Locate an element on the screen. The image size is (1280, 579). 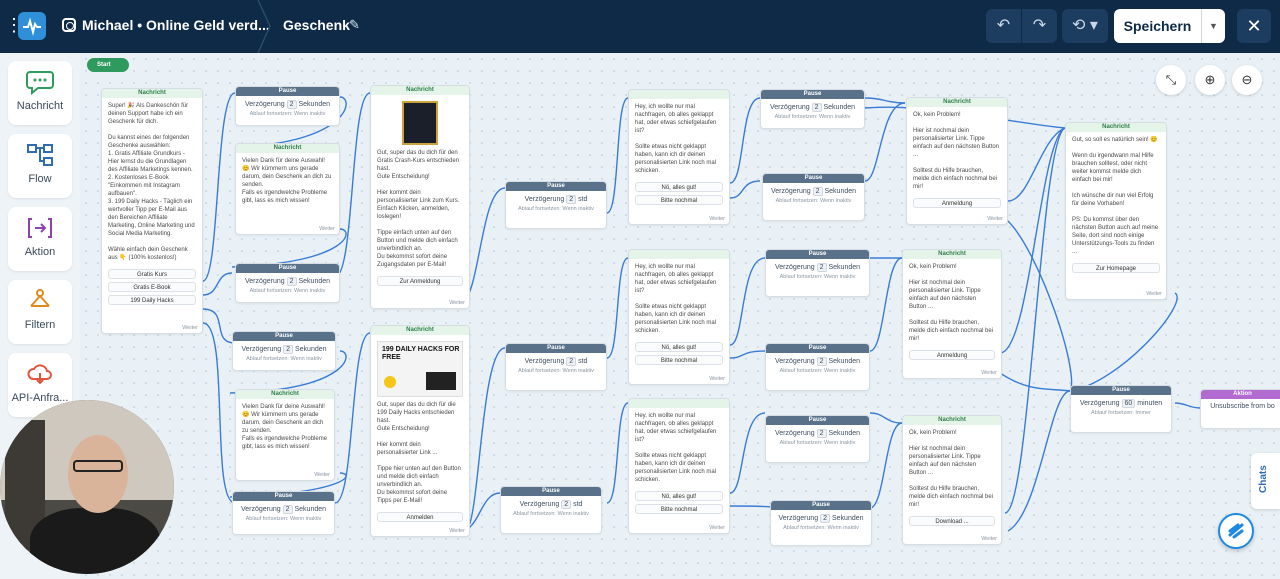
action-node-unsubscribe: Aktion Unsubscribe from bo is located at coordinates (1240, 409).